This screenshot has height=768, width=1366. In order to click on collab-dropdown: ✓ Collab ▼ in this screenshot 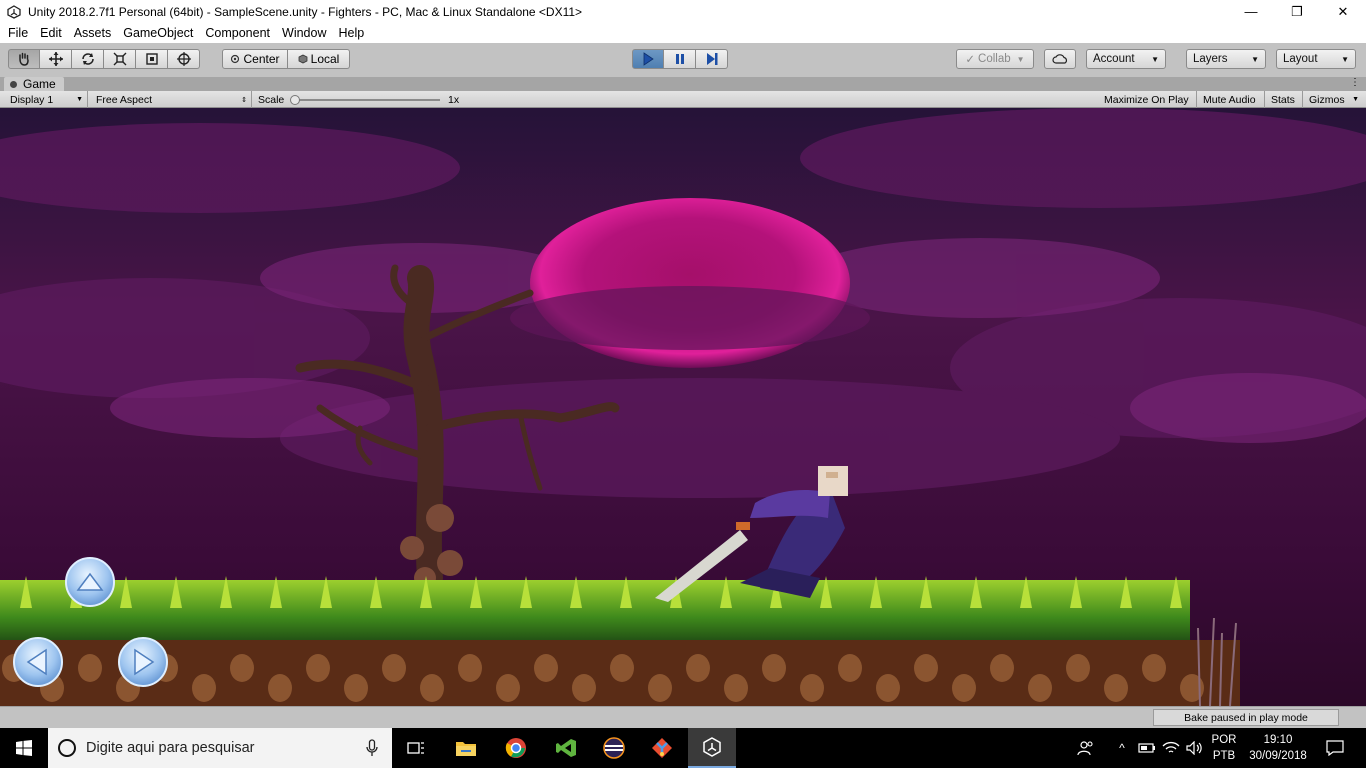, I will do `click(995, 59)`.